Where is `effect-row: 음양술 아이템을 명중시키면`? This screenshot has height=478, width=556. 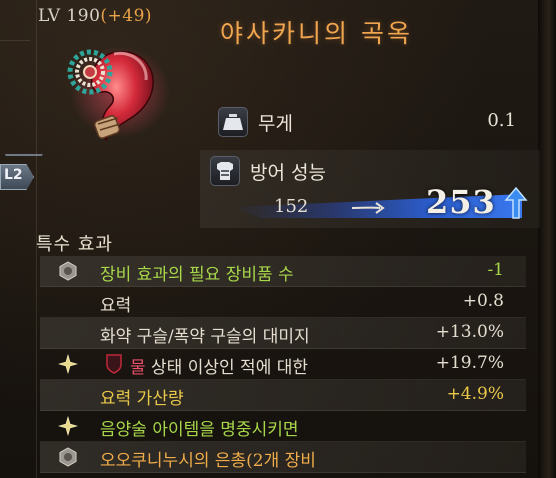 effect-row: 음양술 아이템을 명중시키면 is located at coordinates (283, 426).